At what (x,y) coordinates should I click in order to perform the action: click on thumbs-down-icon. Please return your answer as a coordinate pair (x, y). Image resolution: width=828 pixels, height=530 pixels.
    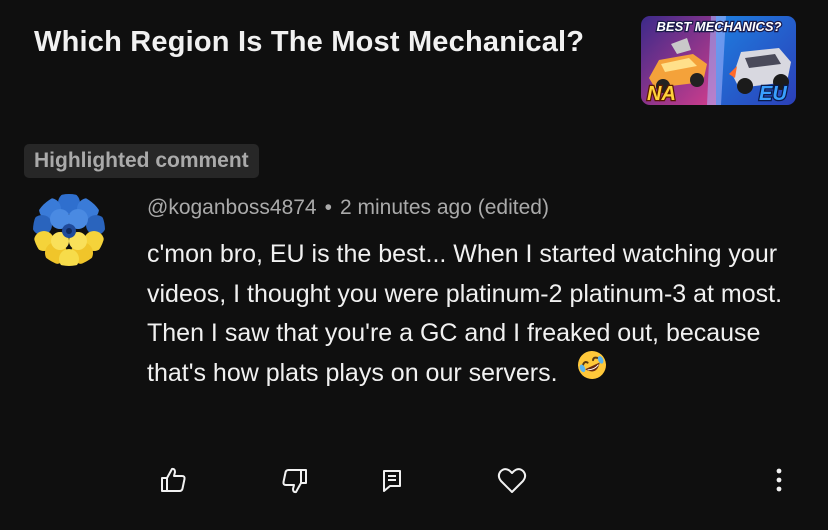
    Looking at the image, I should click on (294, 481).